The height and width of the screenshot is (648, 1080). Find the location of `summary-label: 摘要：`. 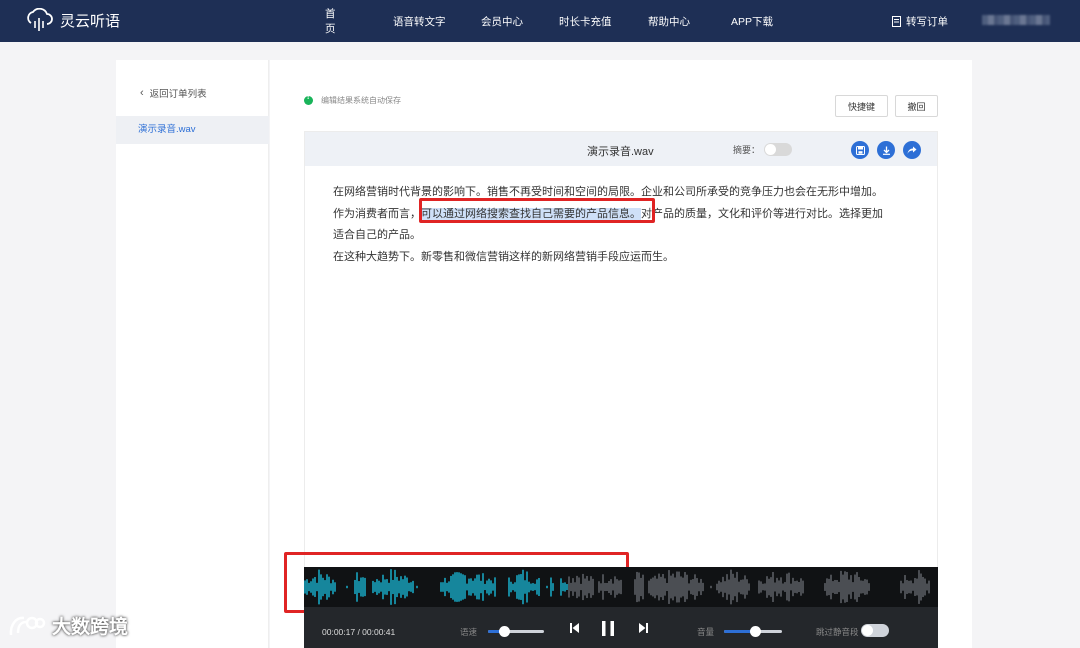

summary-label: 摘要： is located at coordinates (747, 150).